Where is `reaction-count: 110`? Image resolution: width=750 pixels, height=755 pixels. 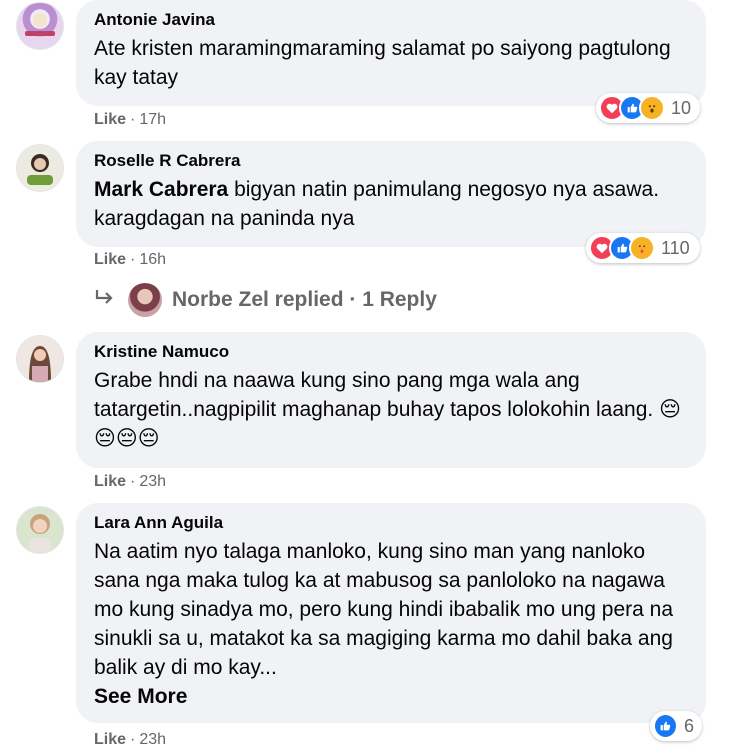
reaction-count: 110 is located at coordinates (675, 247).